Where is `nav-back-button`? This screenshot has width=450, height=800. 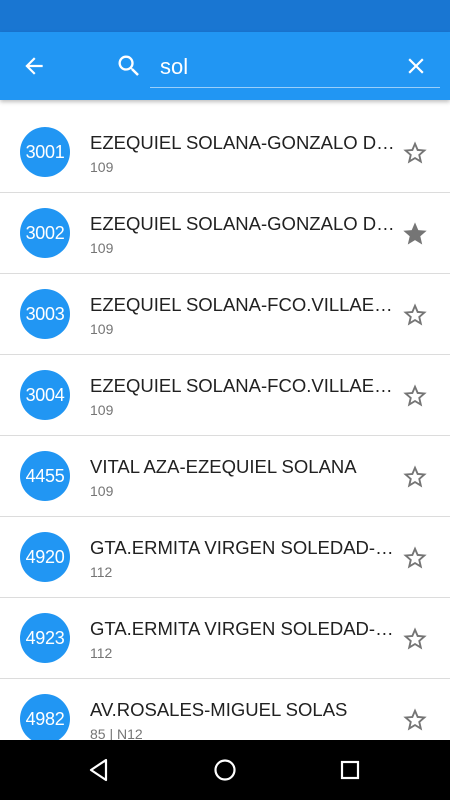 nav-back-button is located at coordinates (99, 770).